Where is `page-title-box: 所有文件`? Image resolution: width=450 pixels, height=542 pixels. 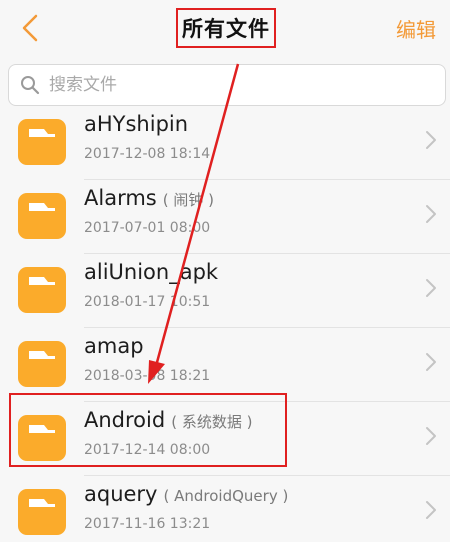 page-title-box: 所有文件 is located at coordinates (226, 28).